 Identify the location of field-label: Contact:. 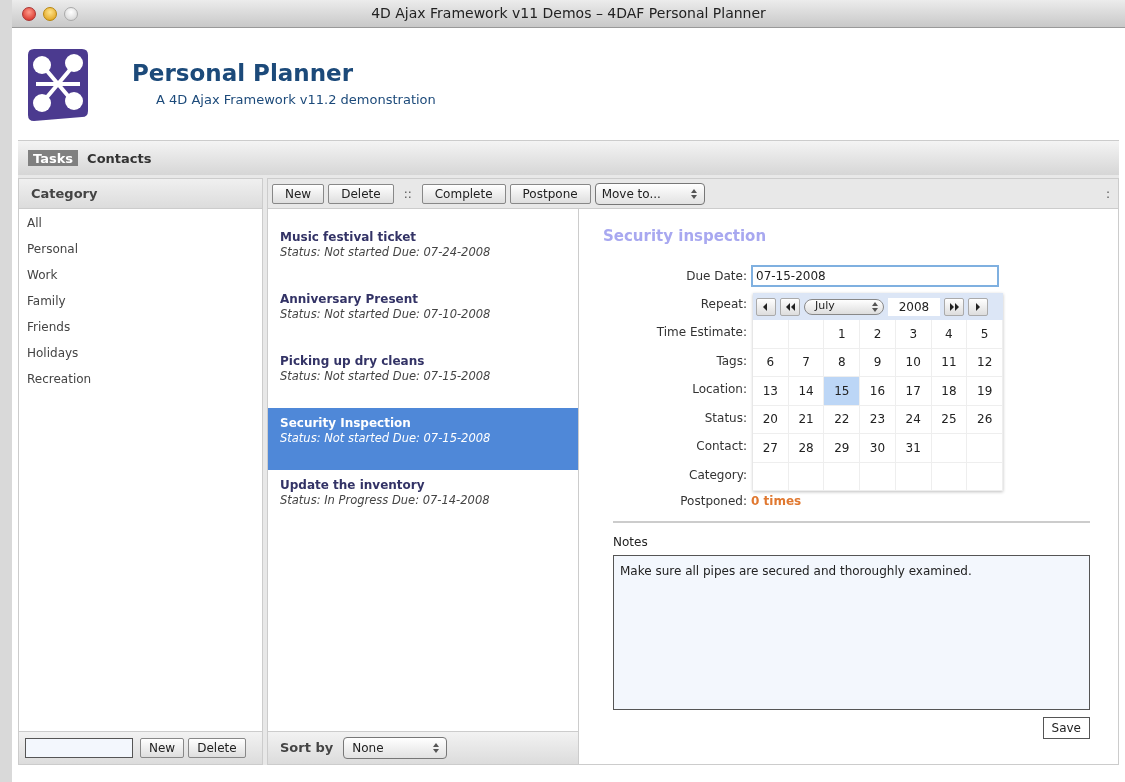
(721, 447).